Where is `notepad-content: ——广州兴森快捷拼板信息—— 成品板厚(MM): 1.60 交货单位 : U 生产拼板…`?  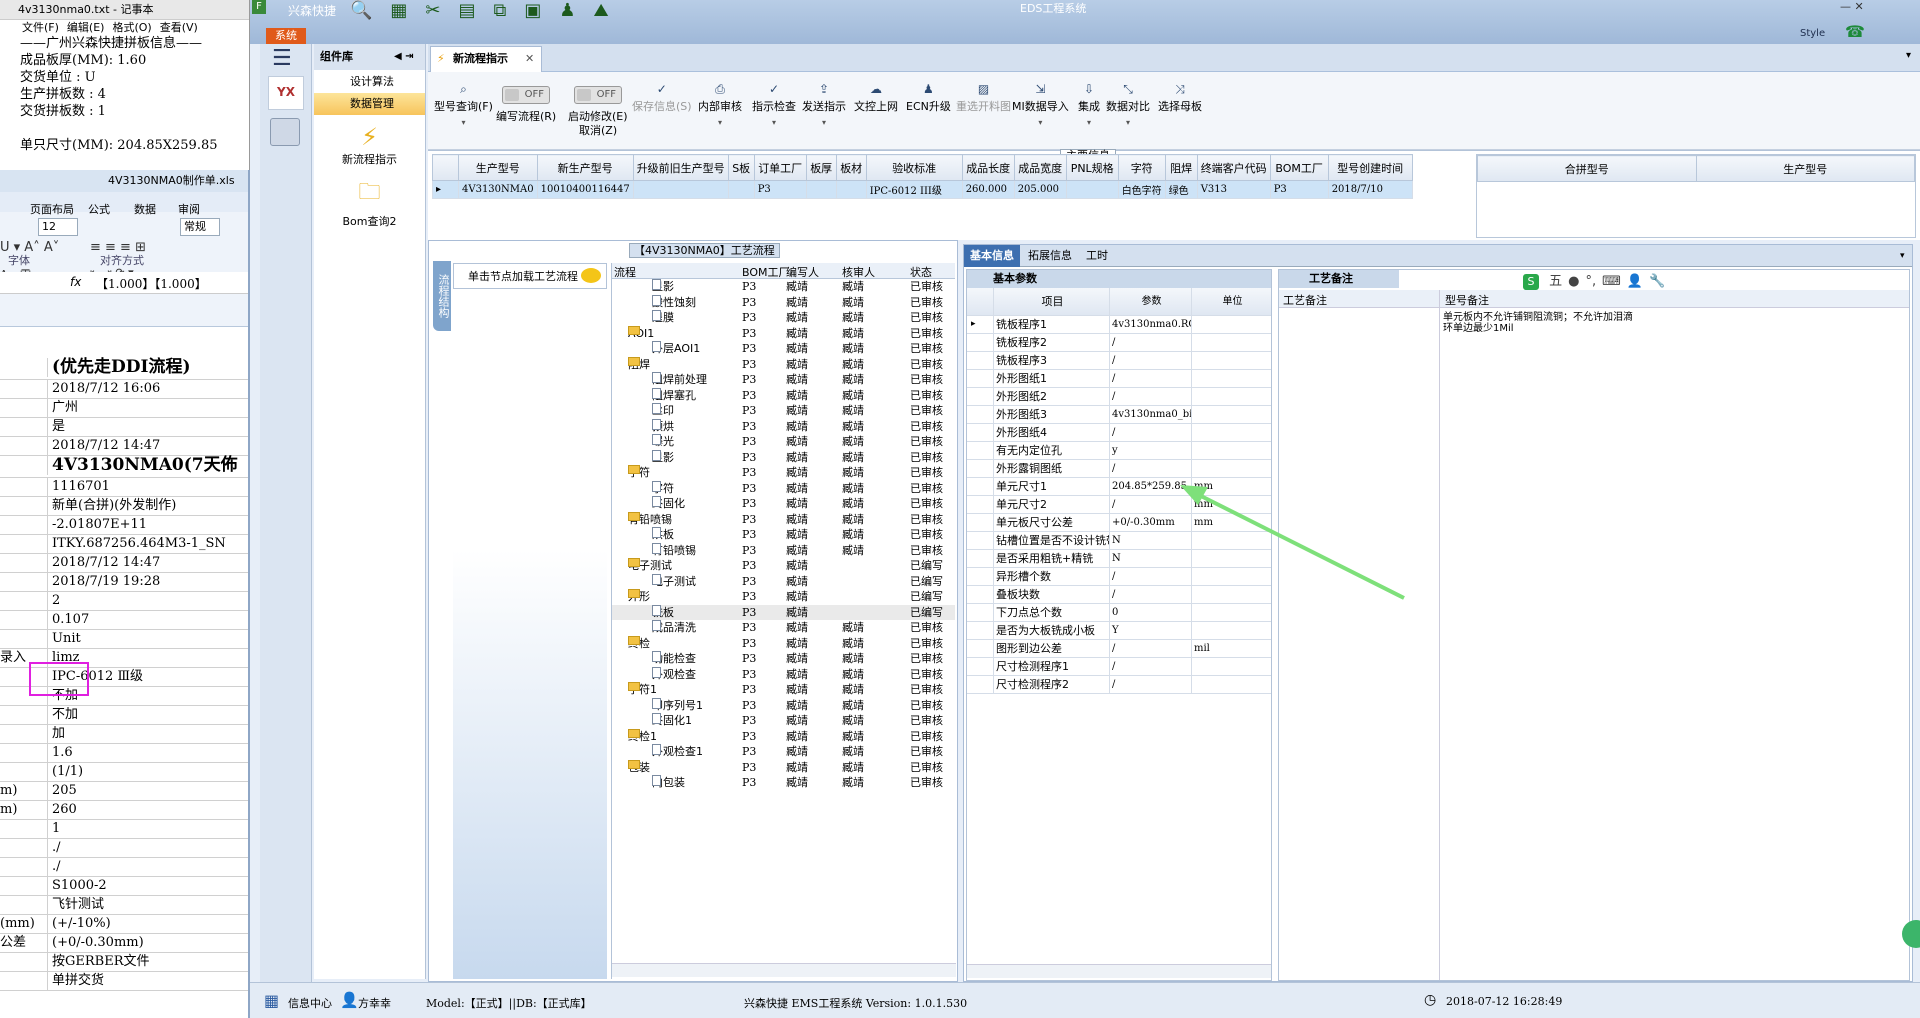
notepad-content: ——广州兴森快捷拼板信息—— 成品板厚(MM): 1.60 交货单位 : U 生产拼板… is located at coordinates (124, 94).